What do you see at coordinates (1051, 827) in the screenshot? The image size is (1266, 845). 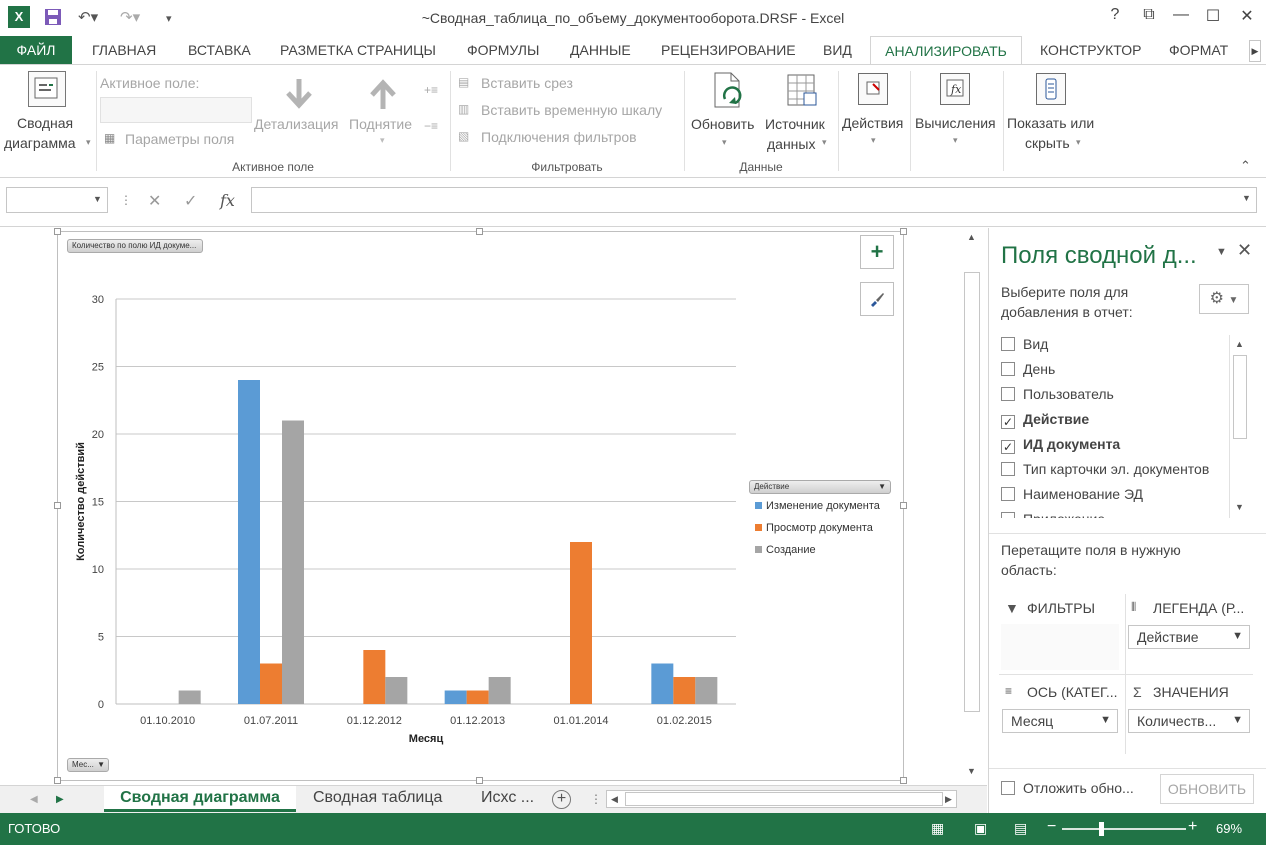 I see `zoom-out-icon: −` at bounding box center [1051, 827].